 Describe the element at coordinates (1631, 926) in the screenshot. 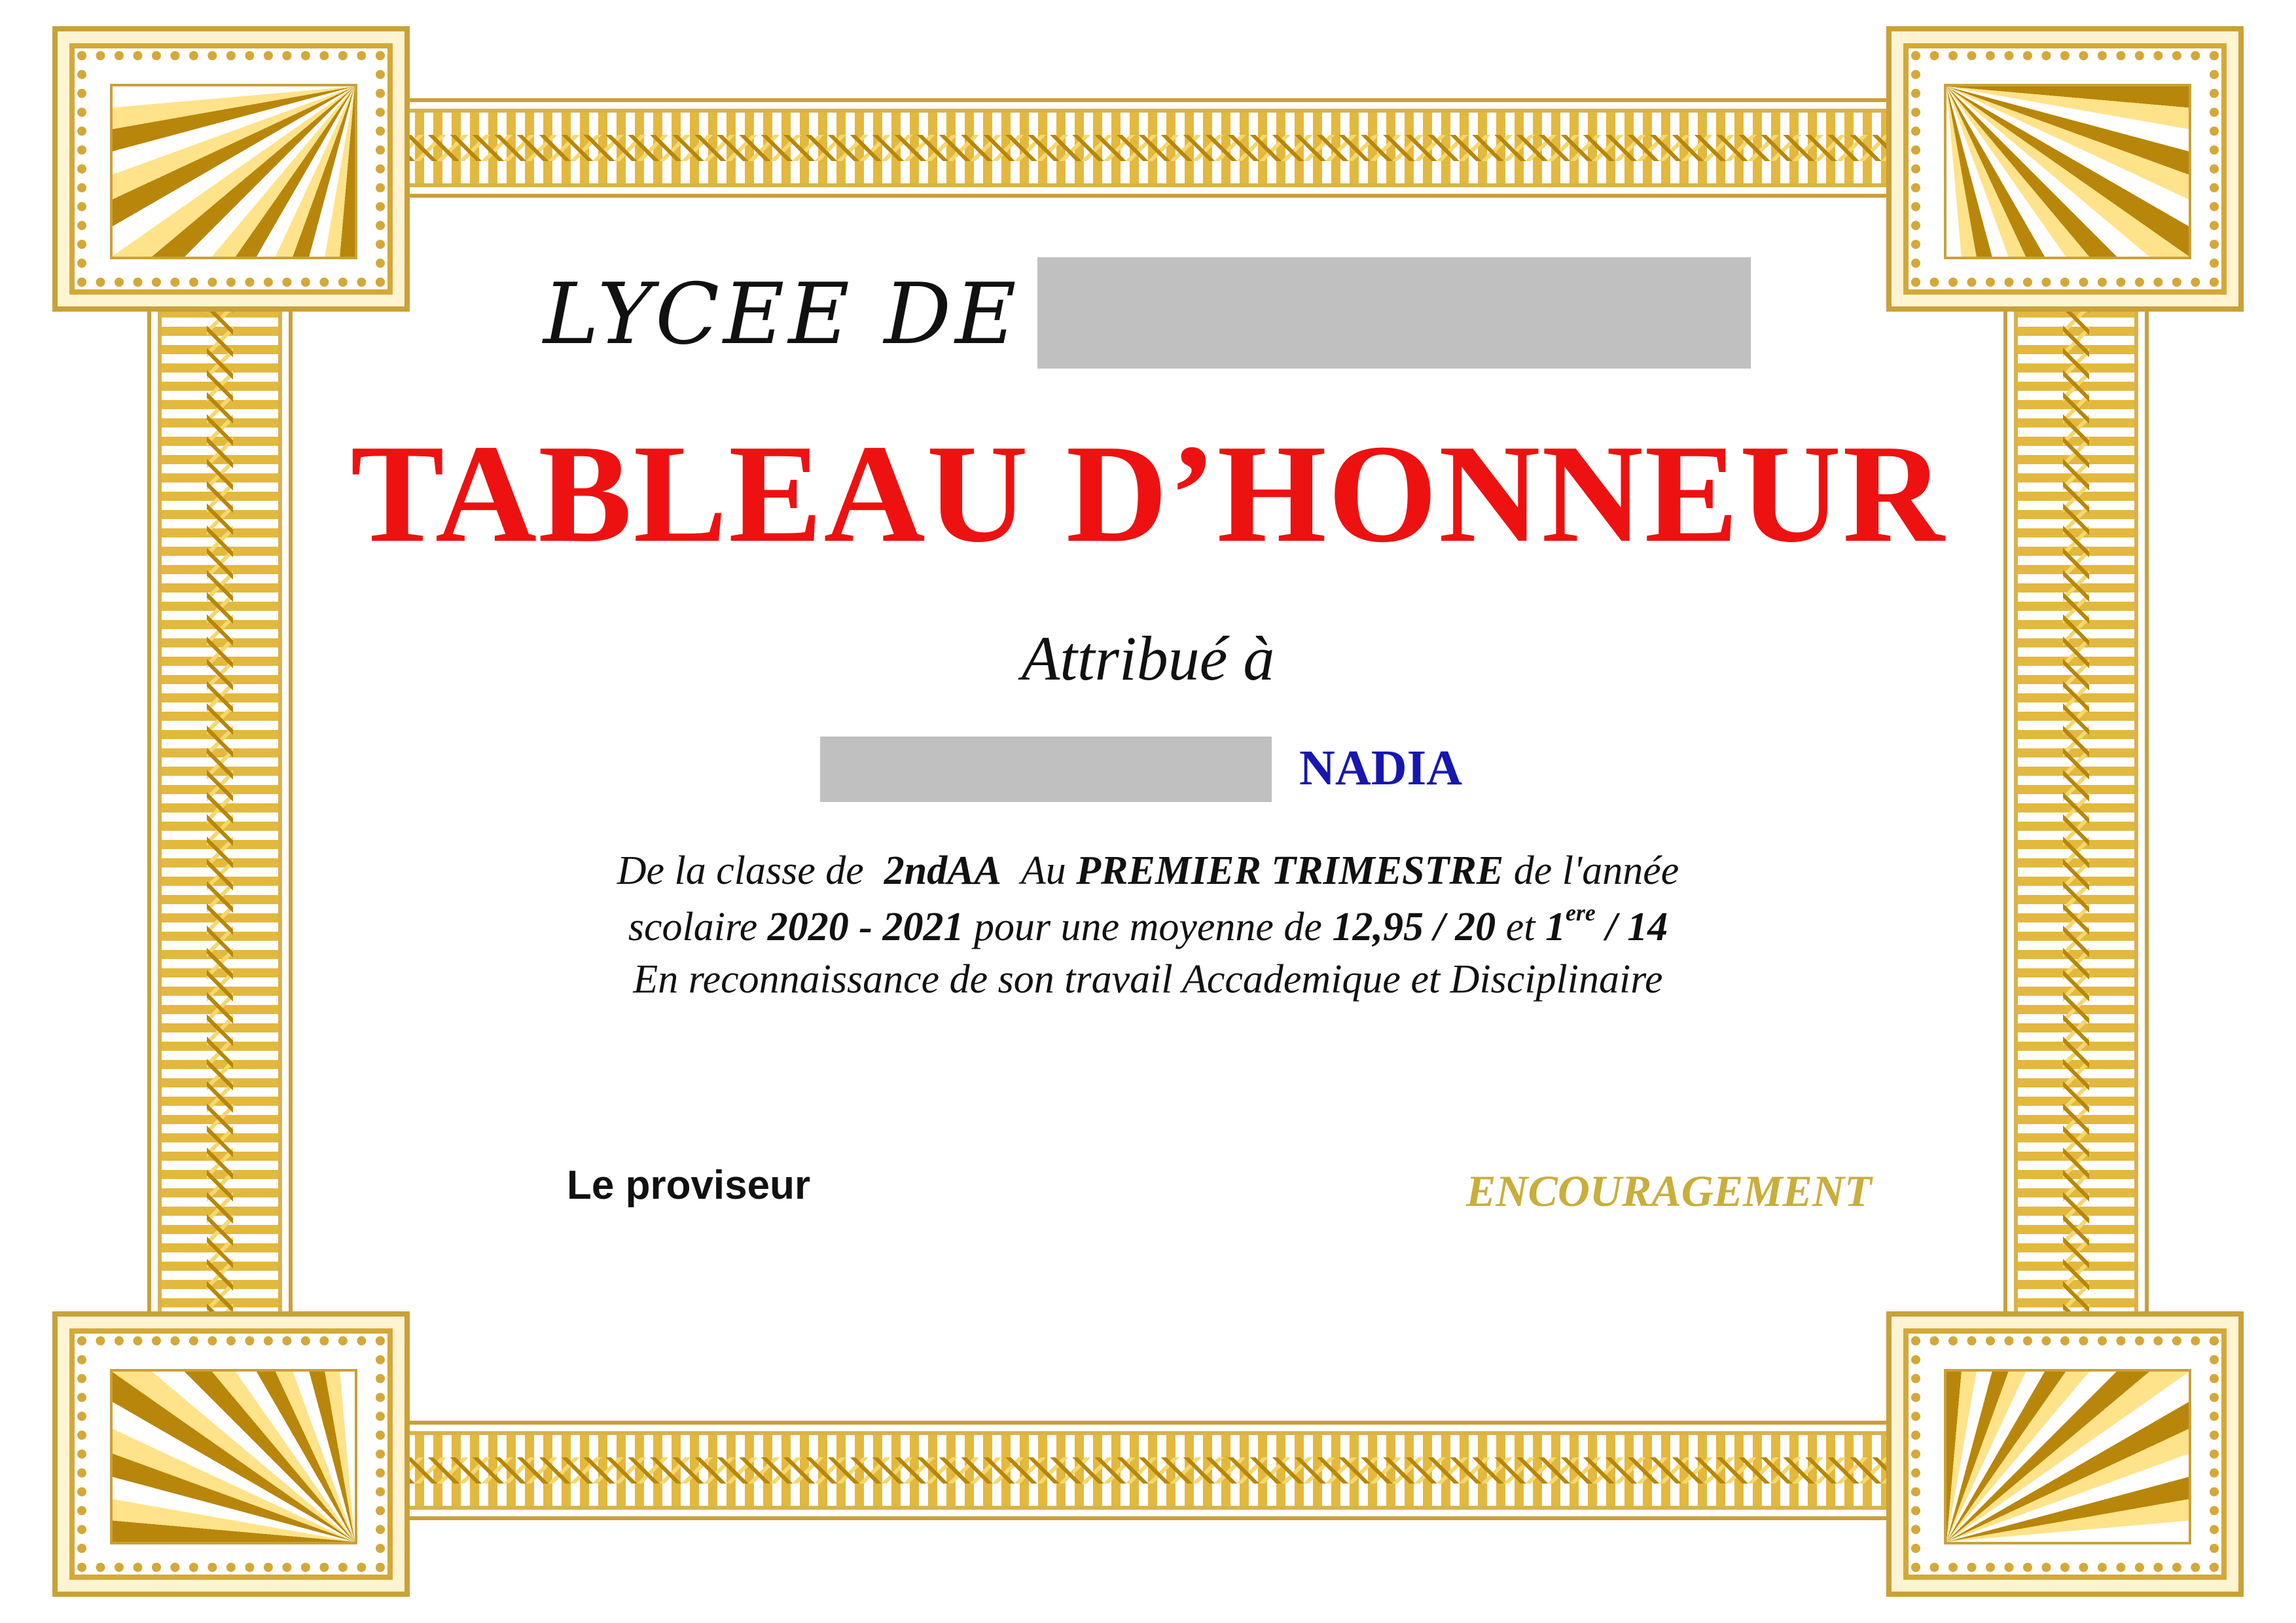

I see `rank-total: / 14` at that location.